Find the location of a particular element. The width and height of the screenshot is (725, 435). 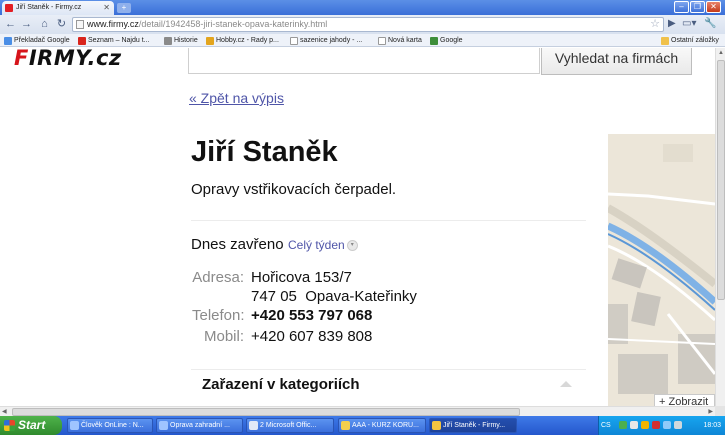

bookmark-item: Překladač Google is located at coordinates (37, 40).